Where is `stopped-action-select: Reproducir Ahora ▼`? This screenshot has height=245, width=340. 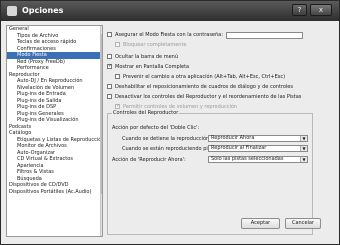 stopped-action-select: Reproducir Ahora ▼ is located at coordinates (258, 138).